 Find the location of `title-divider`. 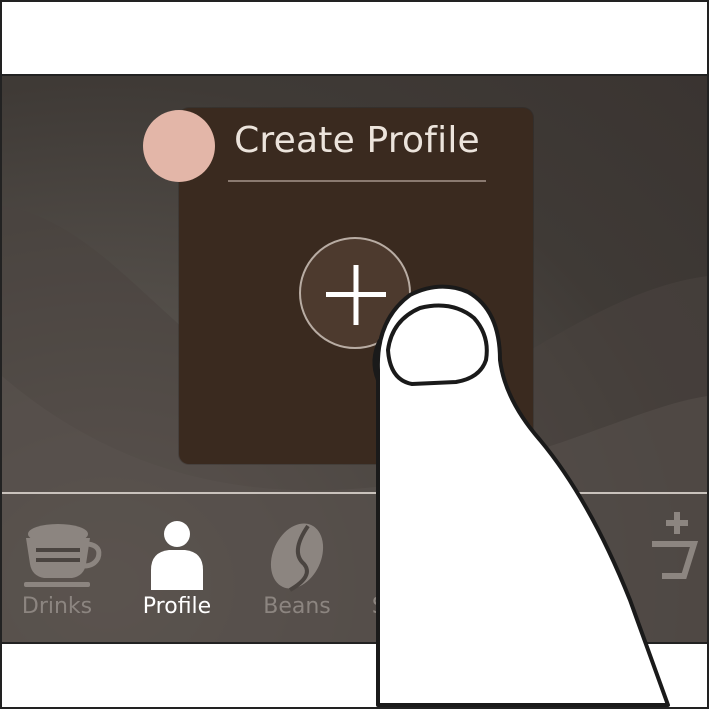

title-divider is located at coordinates (357, 181).